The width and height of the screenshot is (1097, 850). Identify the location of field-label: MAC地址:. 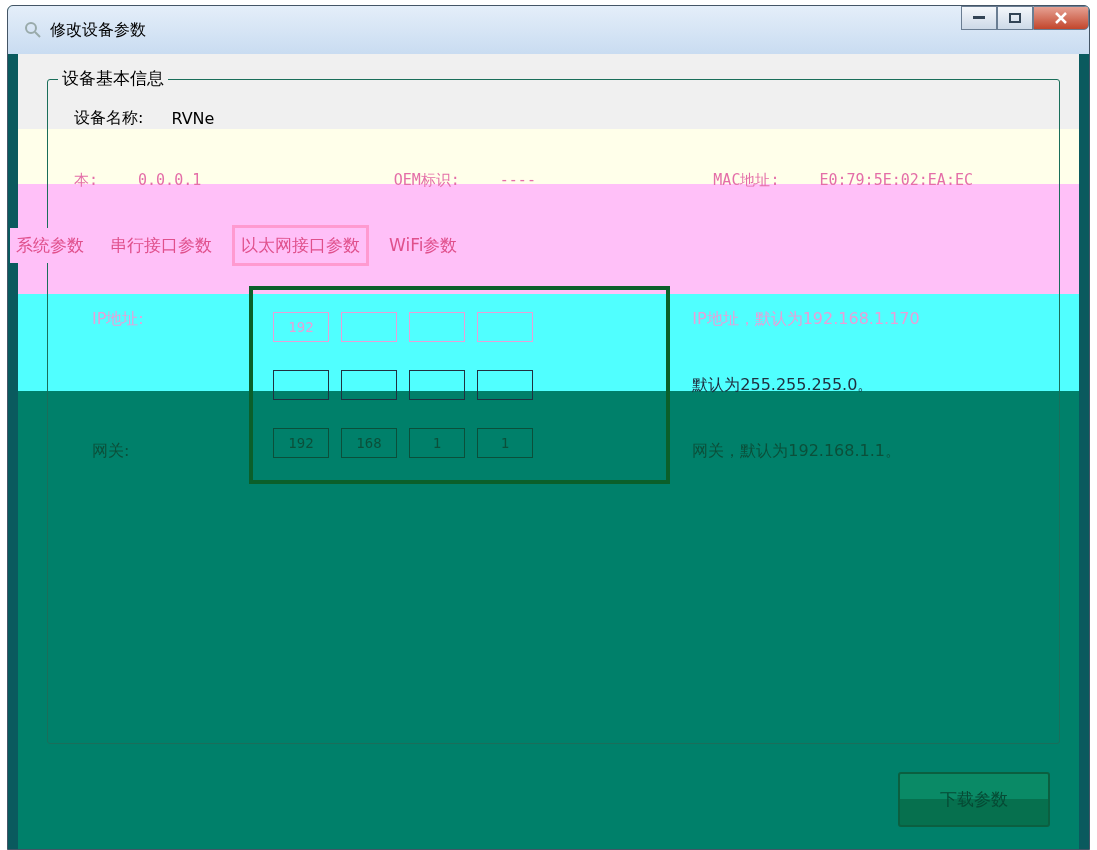
(746, 180).